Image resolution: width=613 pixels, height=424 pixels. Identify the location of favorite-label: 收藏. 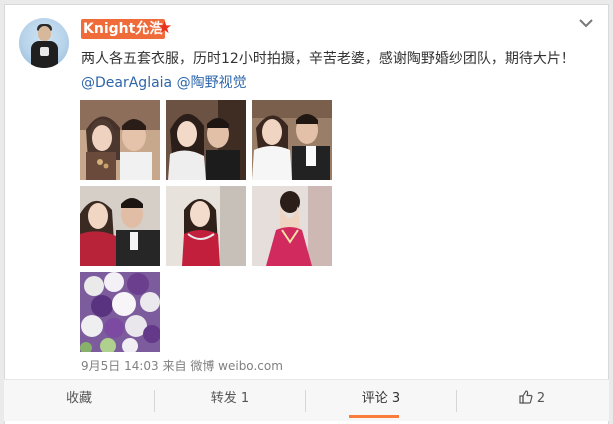
(78, 398).